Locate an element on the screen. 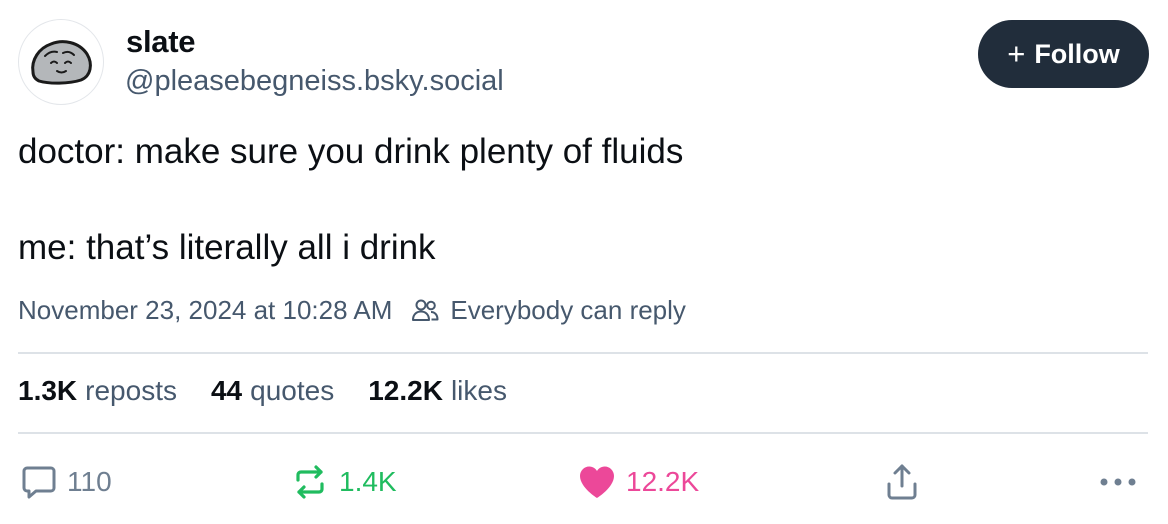 Image resolution: width=1168 pixels, height=524 pixels. like-count: 12.2K is located at coordinates (663, 481).